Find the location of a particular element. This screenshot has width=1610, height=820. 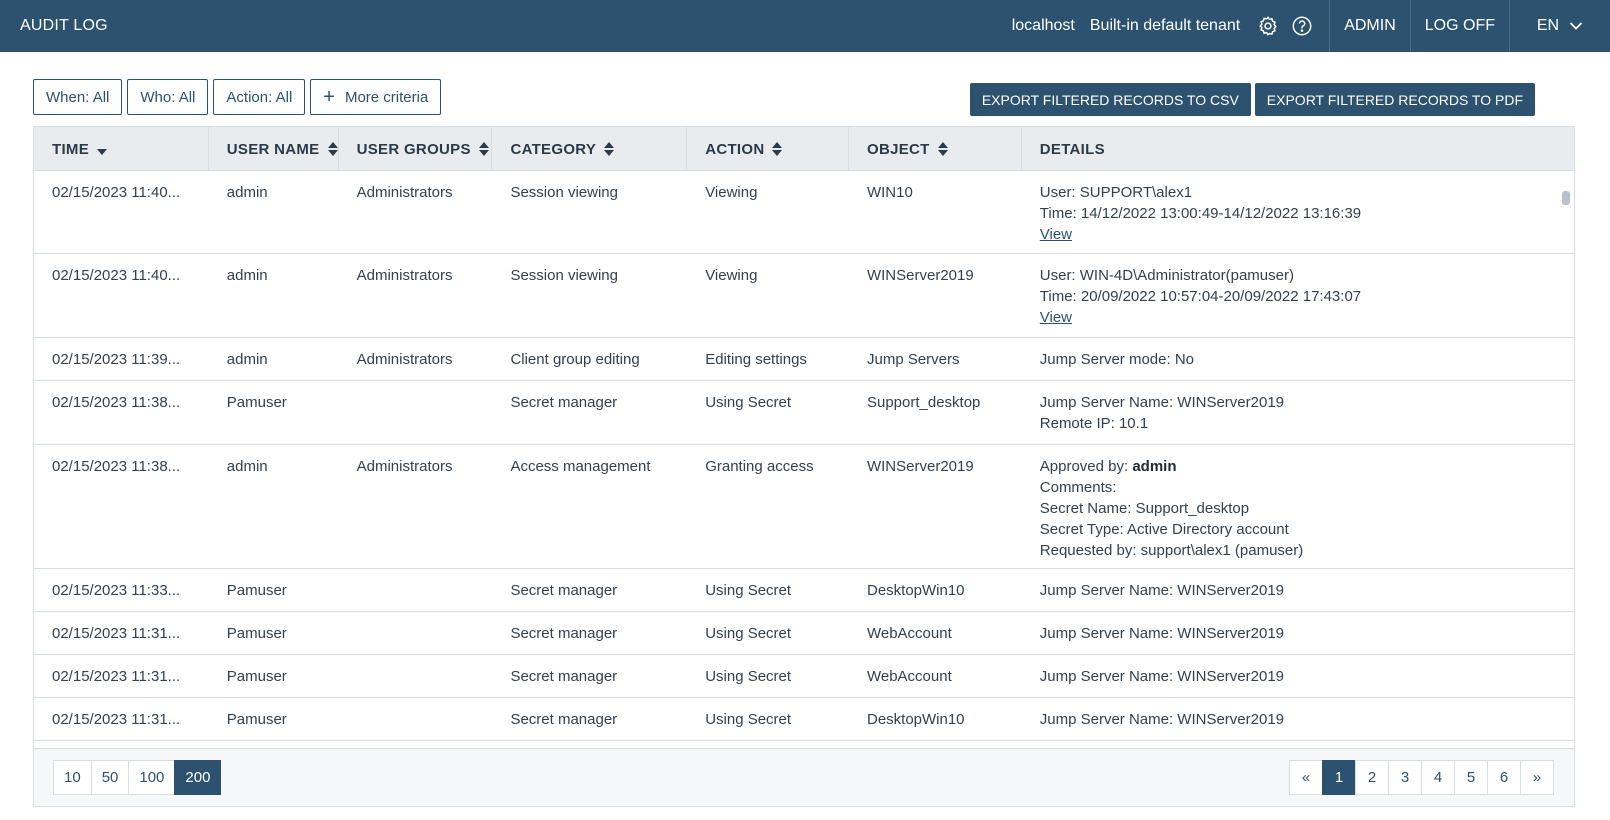

page-button-5: 5 is located at coordinates (1471, 777).